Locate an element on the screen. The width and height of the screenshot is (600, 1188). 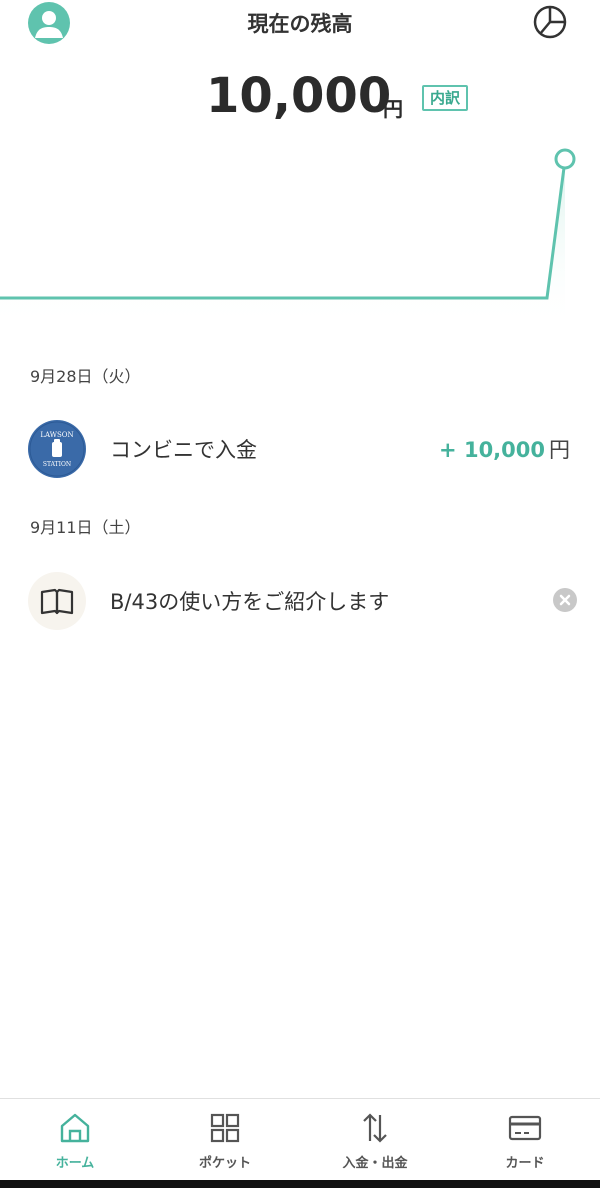
grid-icon is located at coordinates (225, 1128).